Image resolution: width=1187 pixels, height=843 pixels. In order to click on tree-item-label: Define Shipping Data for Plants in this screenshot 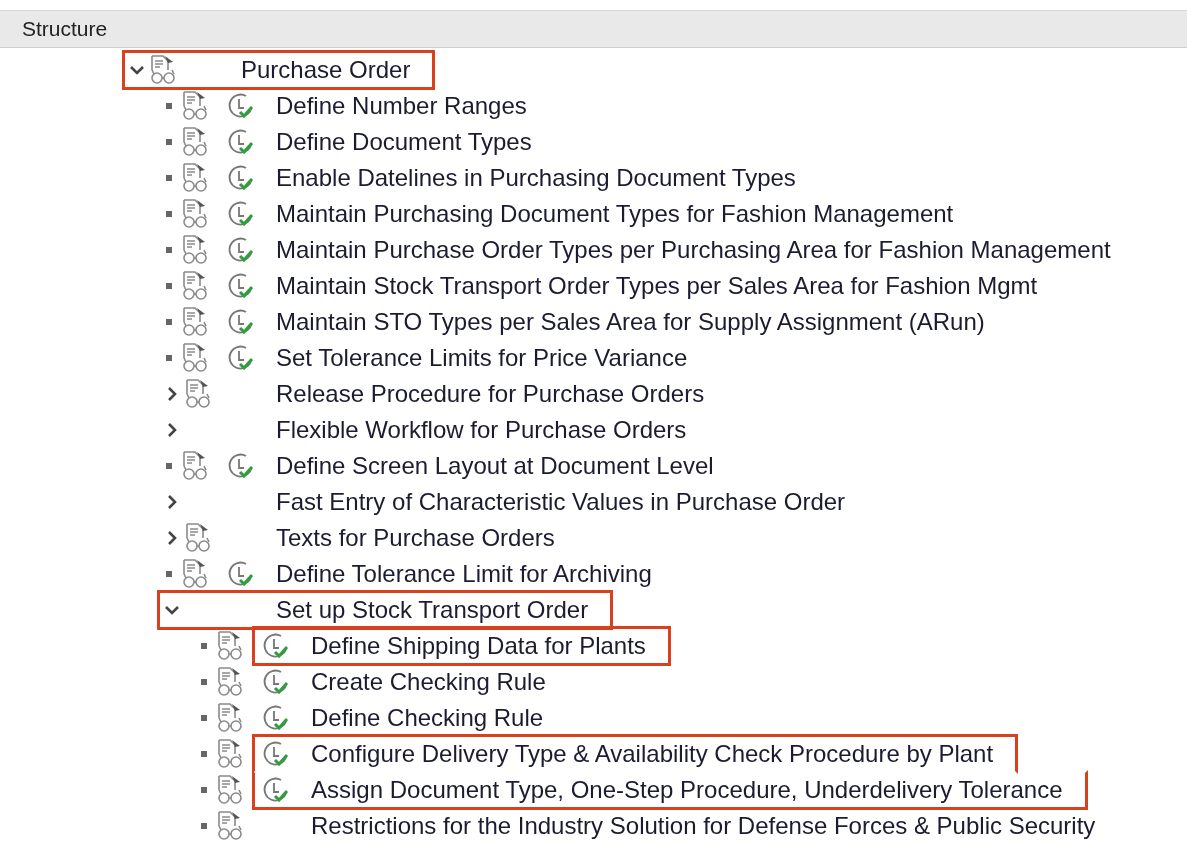, I will do `click(478, 646)`.